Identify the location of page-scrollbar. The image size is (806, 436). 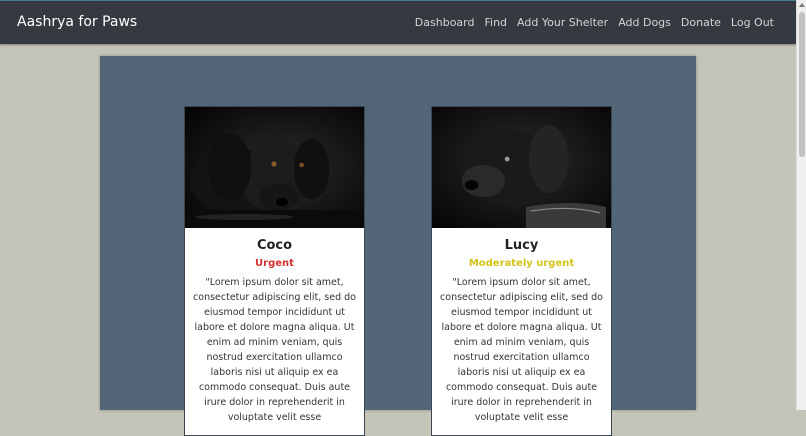
(801, 205).